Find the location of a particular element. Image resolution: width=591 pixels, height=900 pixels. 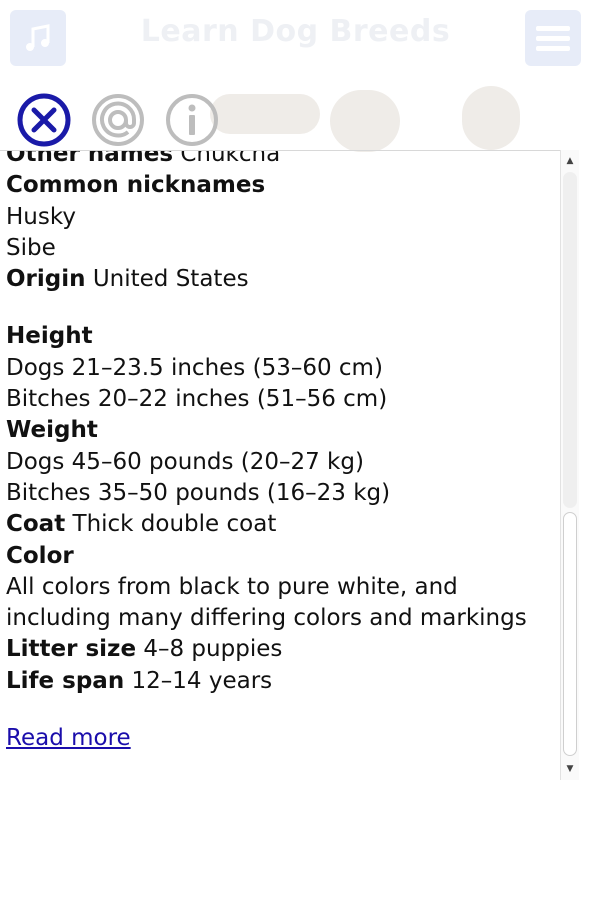

litter-size-row: Litter size 4–8 puppies is located at coordinates (276, 649).